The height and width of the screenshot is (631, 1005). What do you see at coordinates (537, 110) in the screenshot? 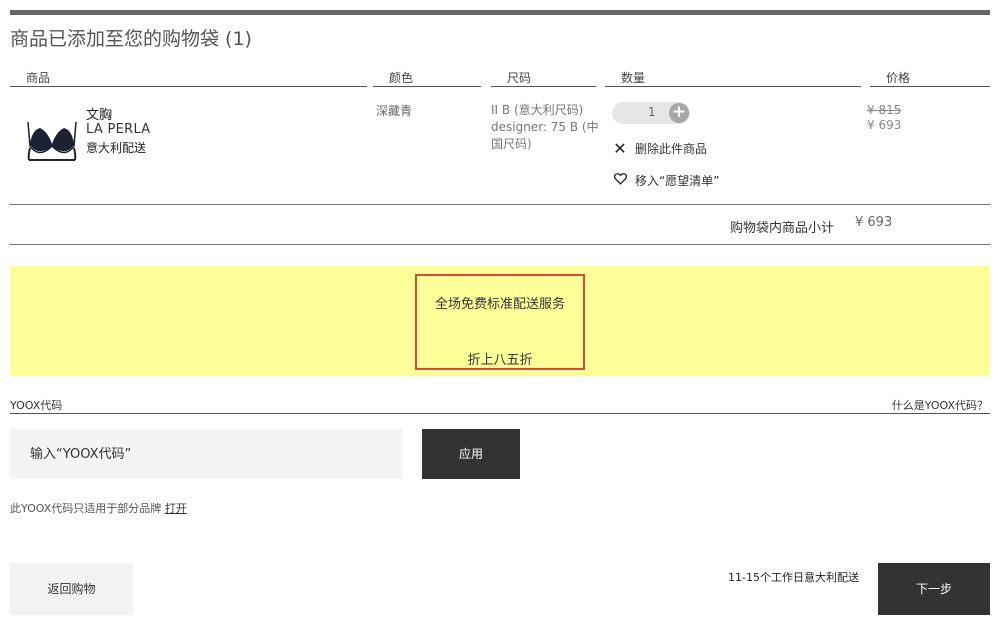
I see `product-size-line: II B (意大利尺码)` at bounding box center [537, 110].